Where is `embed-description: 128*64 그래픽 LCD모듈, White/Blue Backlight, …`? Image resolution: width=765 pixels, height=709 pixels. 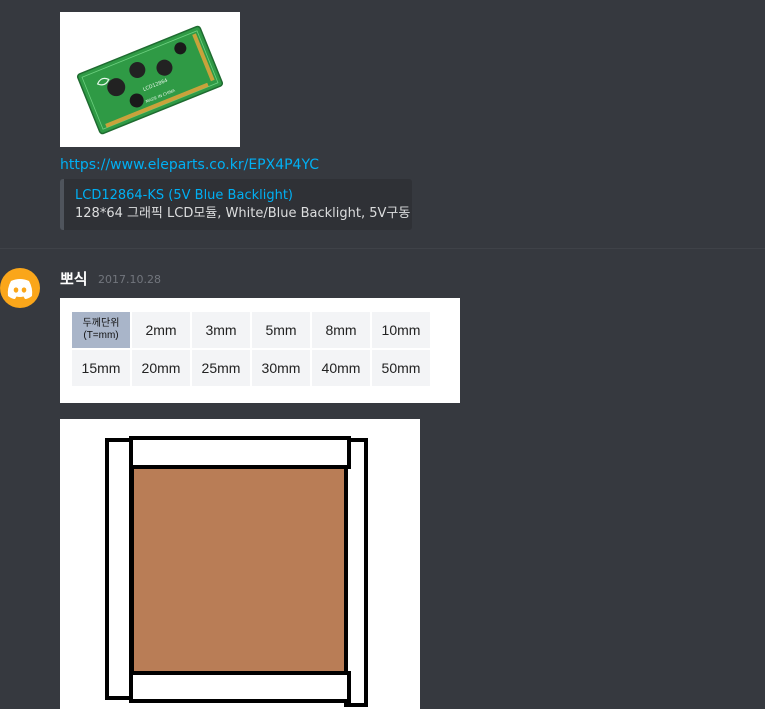 embed-description: 128*64 그래픽 LCD모듈, White/Blue Backlight, … is located at coordinates (243, 213).